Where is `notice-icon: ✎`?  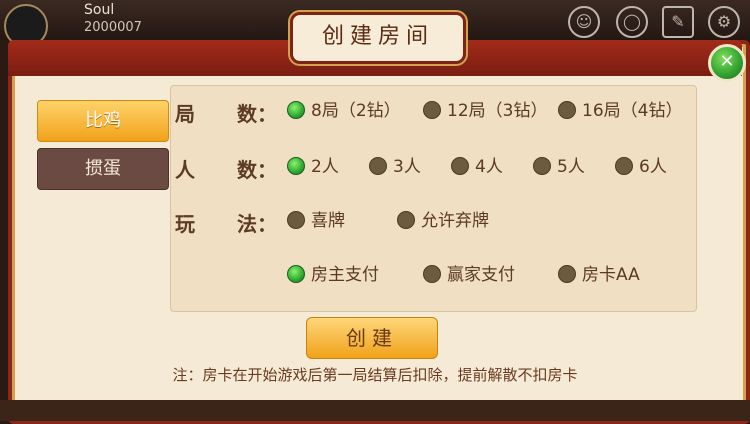
notice-icon: ✎ is located at coordinates (678, 22).